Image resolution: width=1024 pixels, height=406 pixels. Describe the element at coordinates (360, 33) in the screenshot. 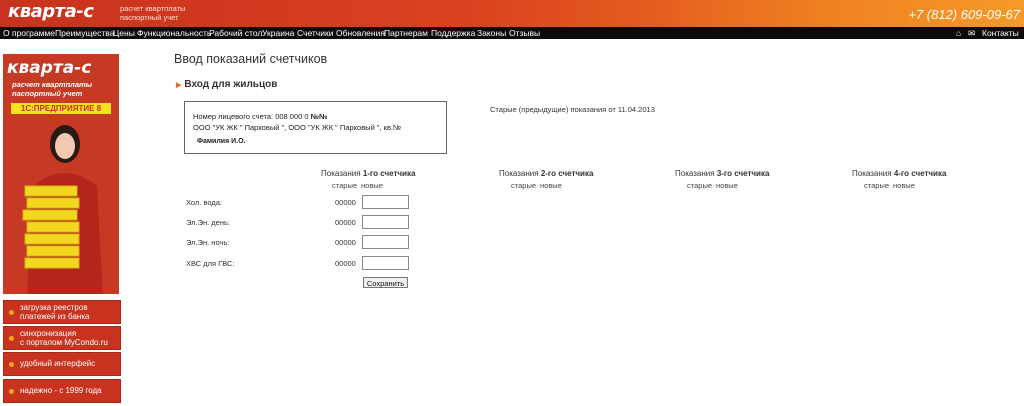

I see `nav-item-updates: Обновления` at that location.